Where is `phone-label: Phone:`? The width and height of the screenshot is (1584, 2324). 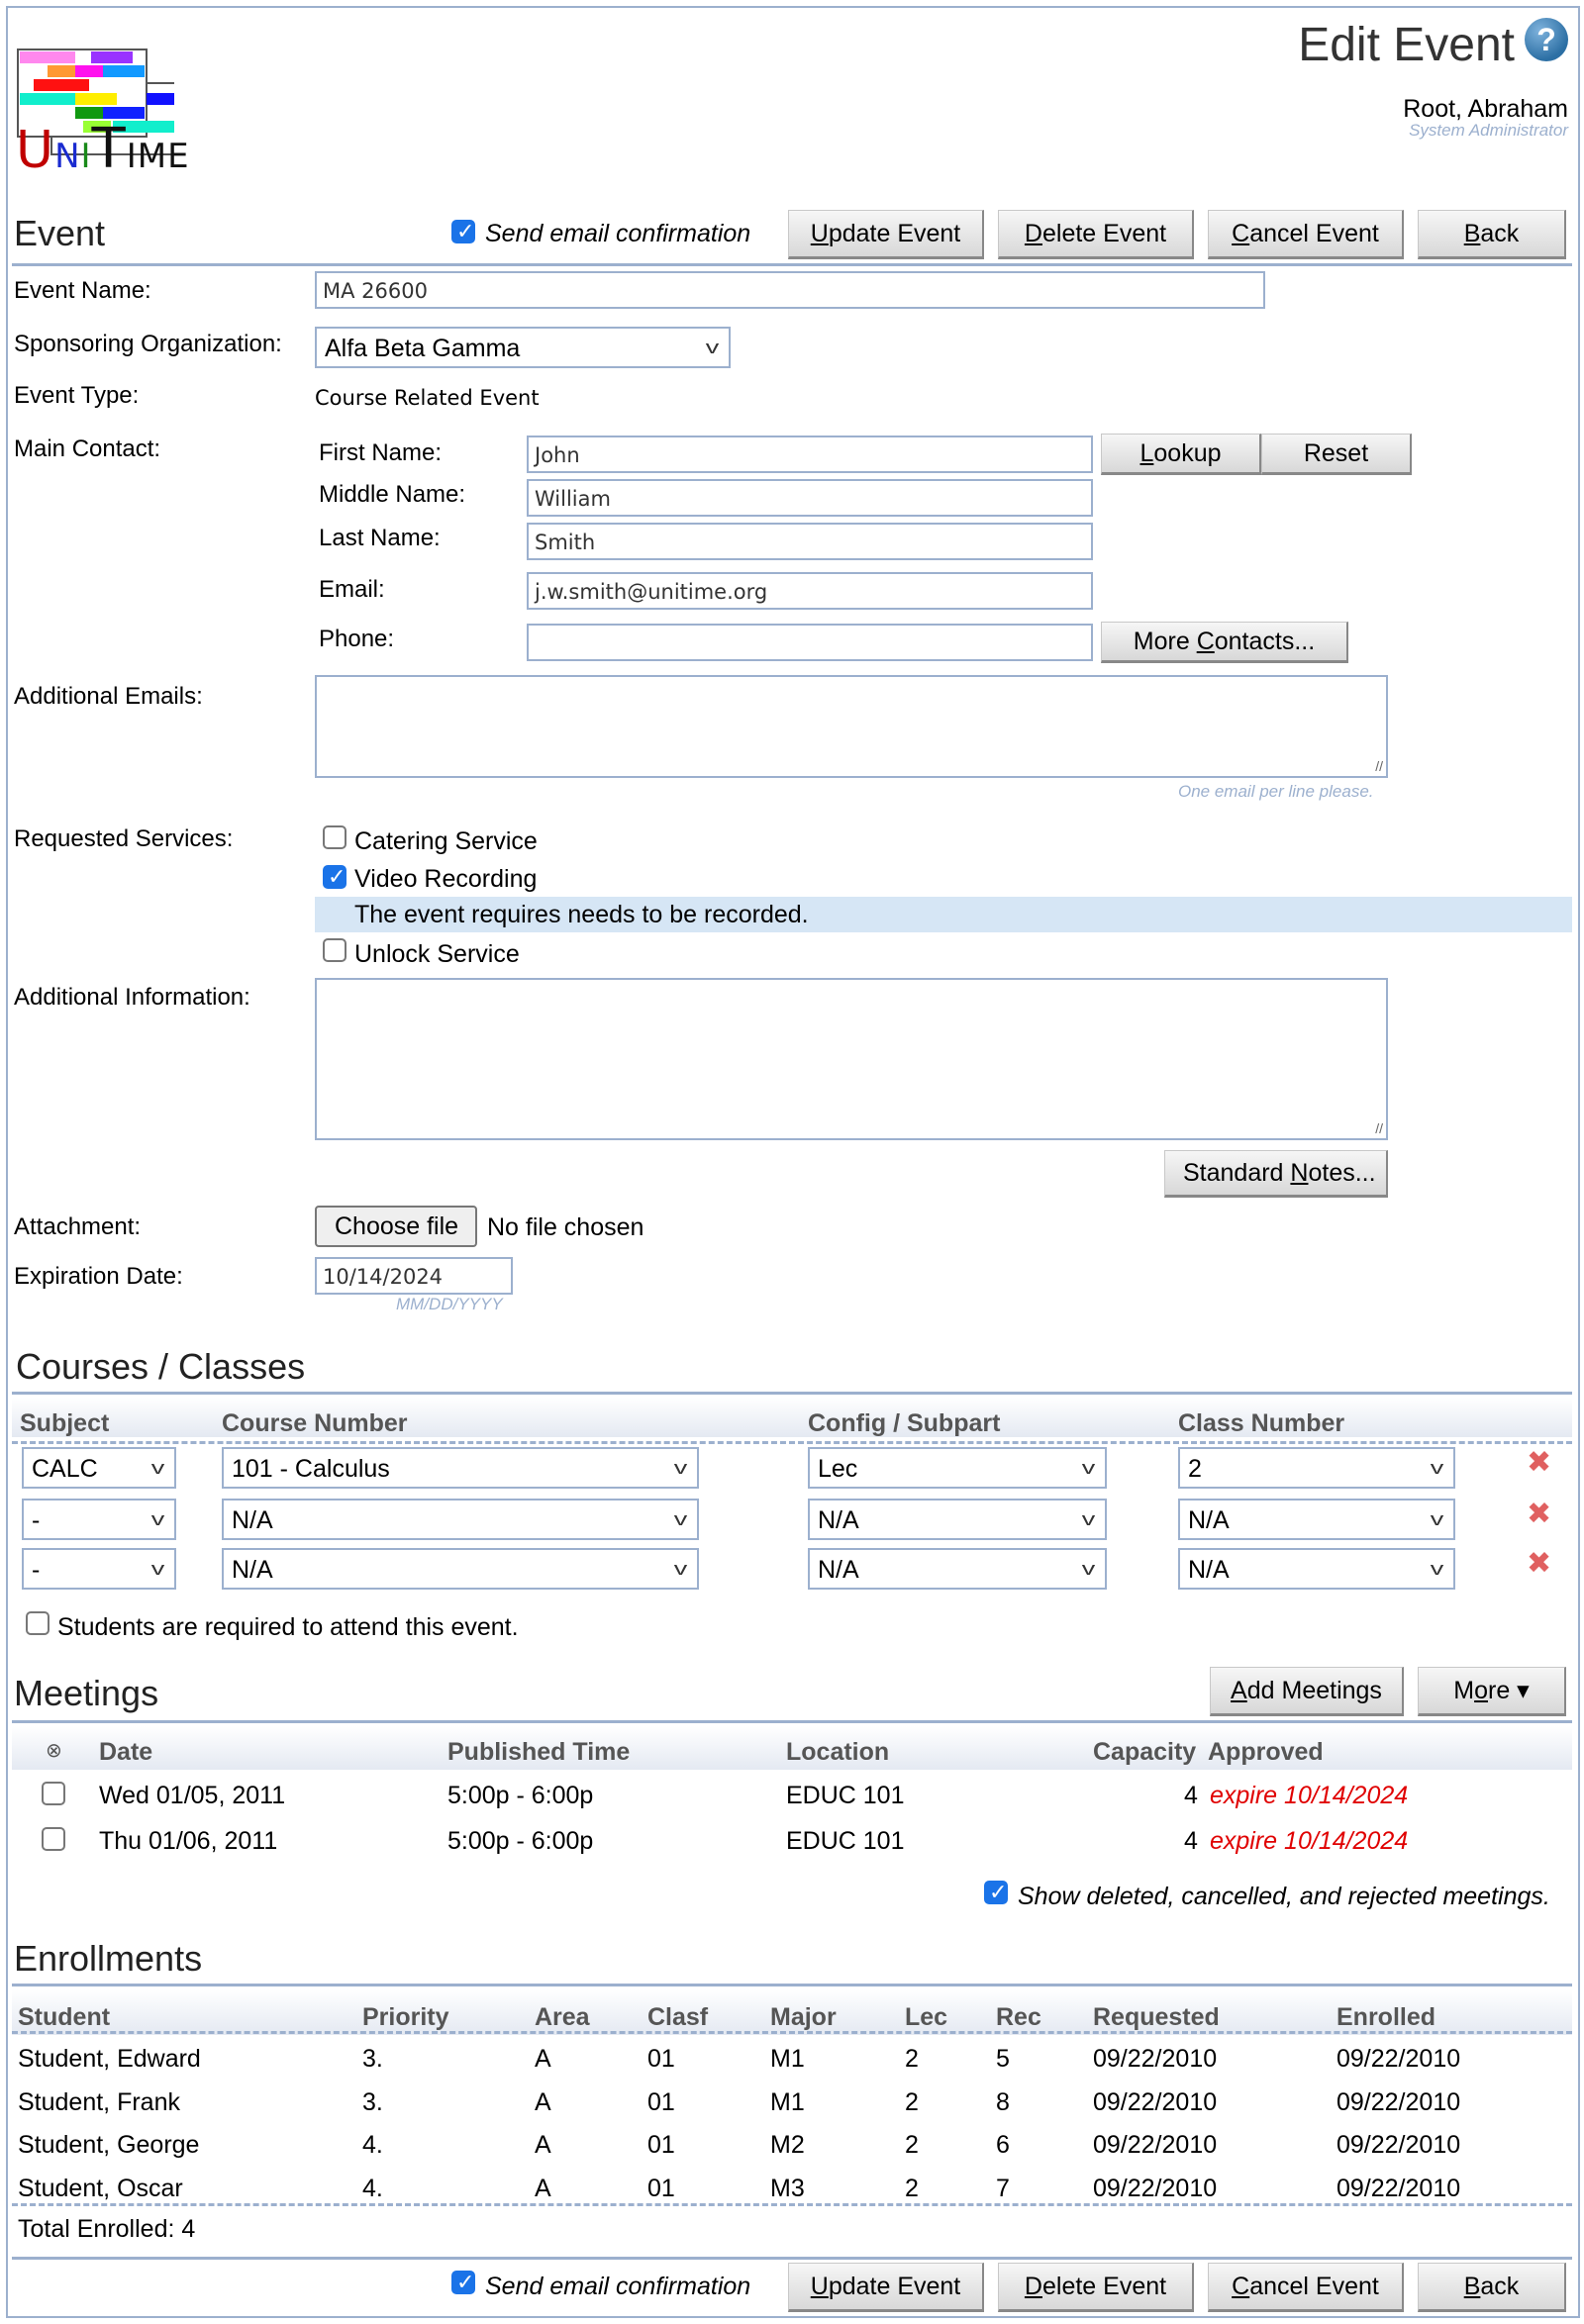
phone-label: Phone: is located at coordinates (357, 639).